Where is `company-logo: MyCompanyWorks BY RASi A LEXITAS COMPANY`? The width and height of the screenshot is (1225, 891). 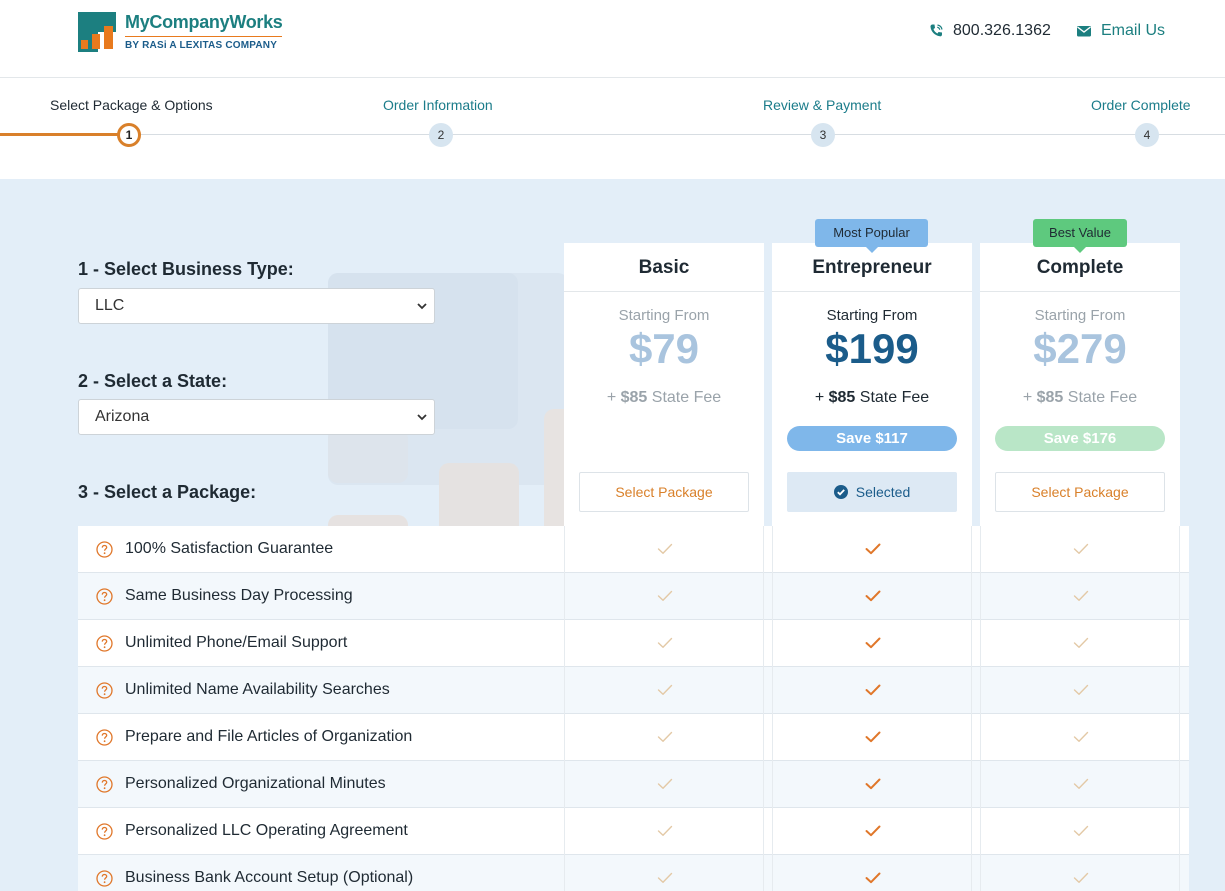 company-logo: MyCompanyWorks BY RASi A LEXITAS COMPANY is located at coordinates (183, 33).